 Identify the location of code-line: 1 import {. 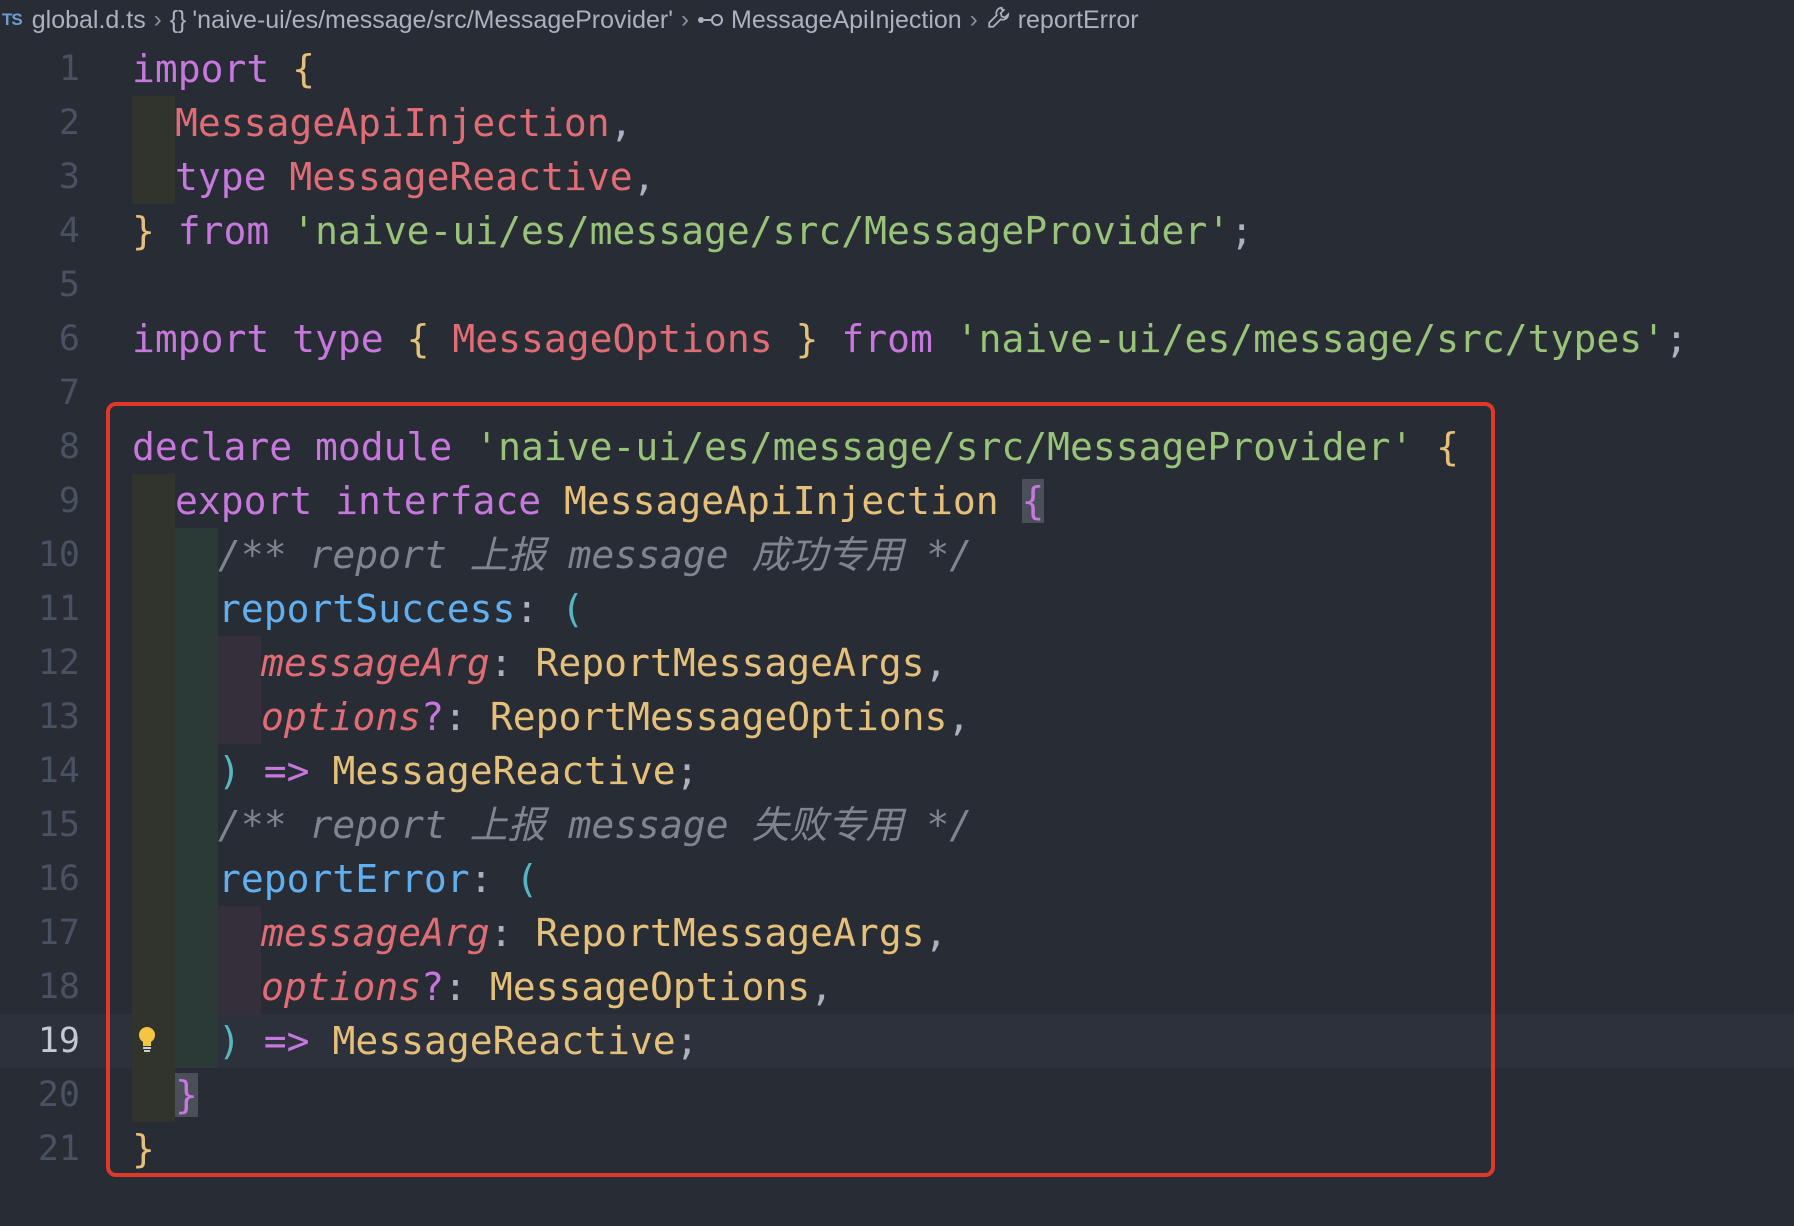
(897, 69).